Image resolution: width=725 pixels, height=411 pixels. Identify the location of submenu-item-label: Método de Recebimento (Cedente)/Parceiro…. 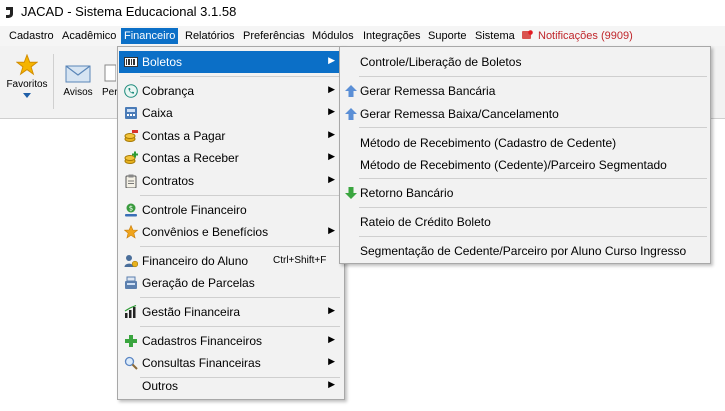
(513, 165).